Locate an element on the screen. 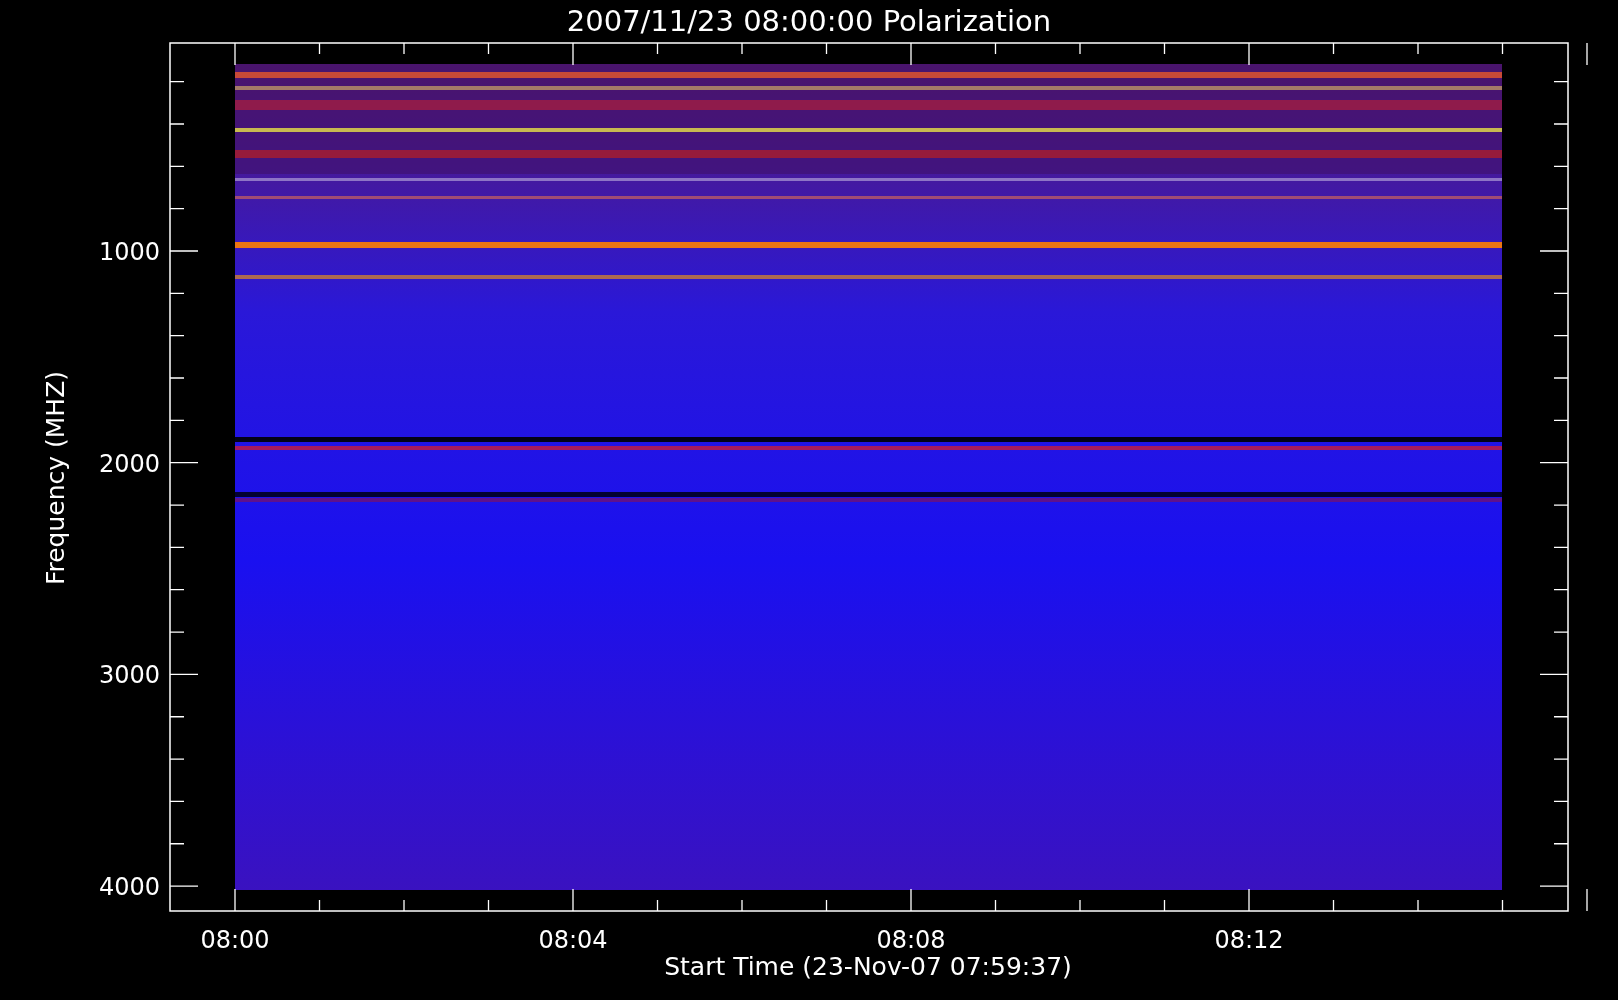 The width and height of the screenshot is (1618, 1000). x-tick-label: 08:12 is located at coordinates (1249, 940).